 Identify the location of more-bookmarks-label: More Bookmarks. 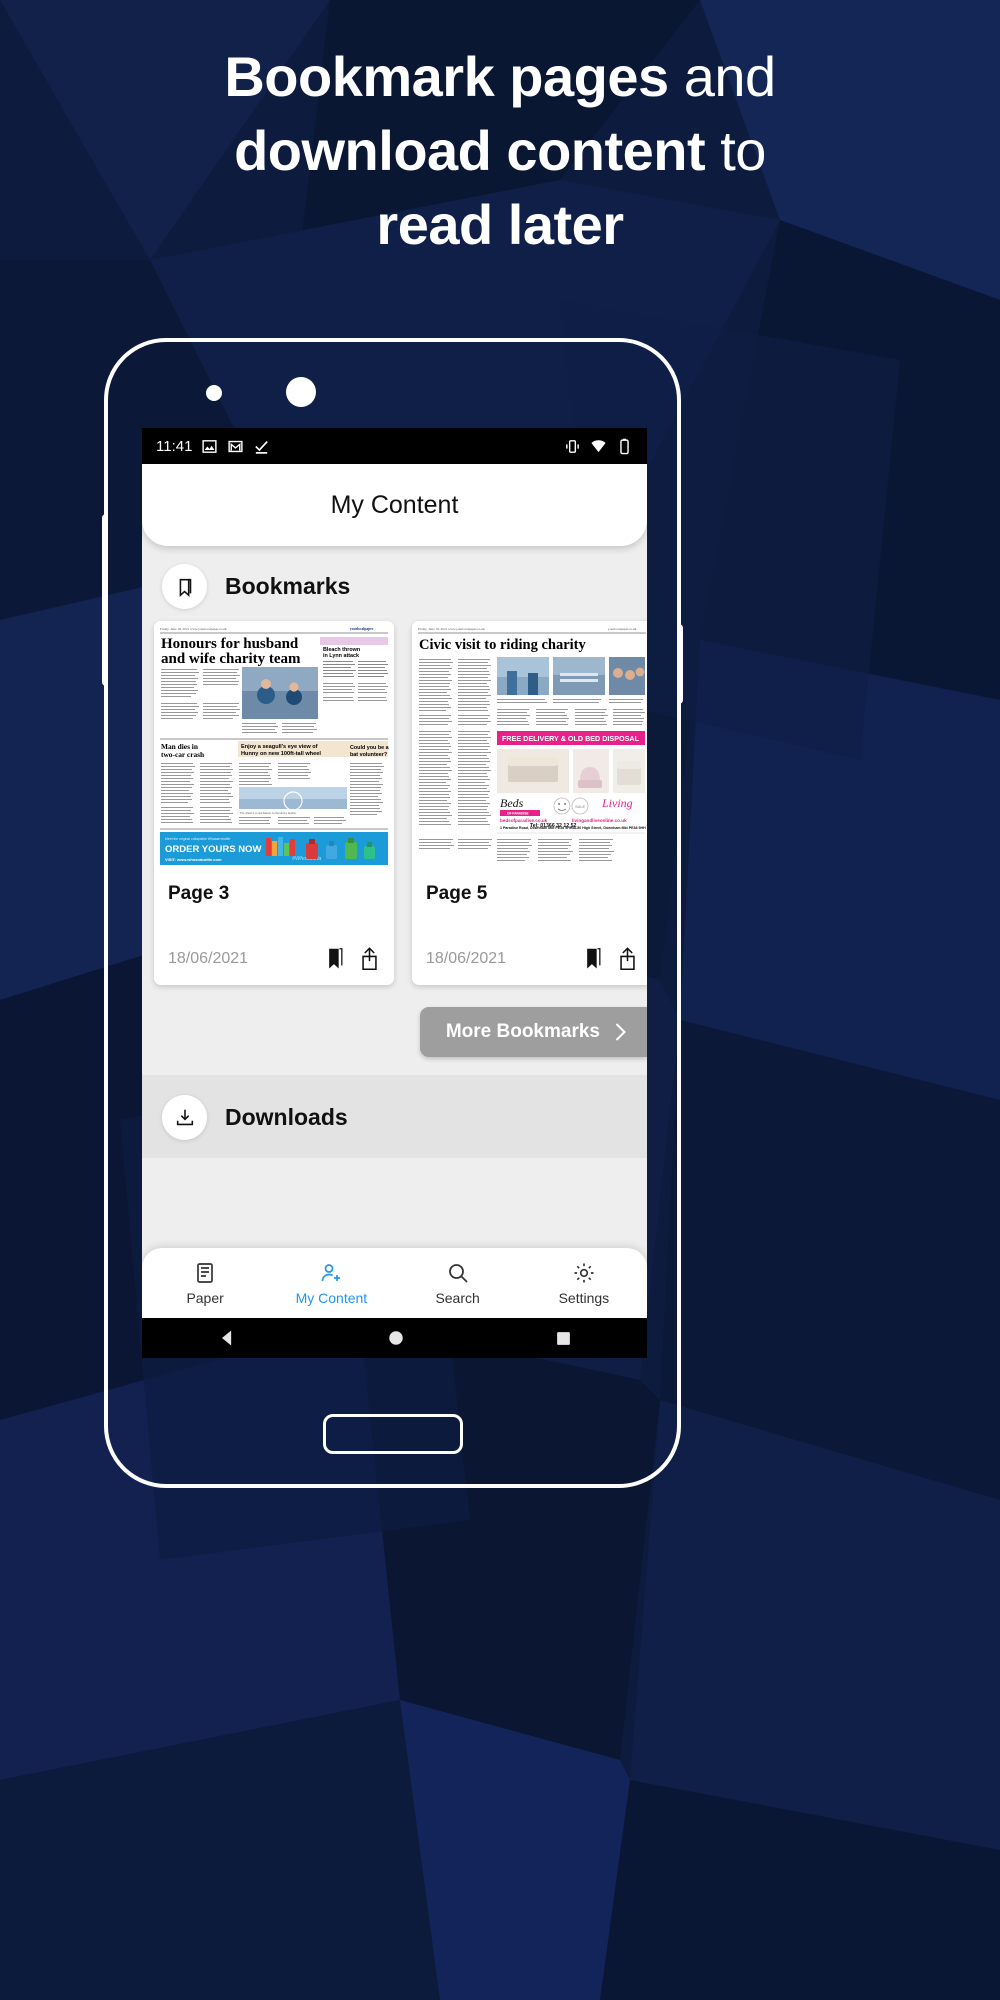
(522, 1031).